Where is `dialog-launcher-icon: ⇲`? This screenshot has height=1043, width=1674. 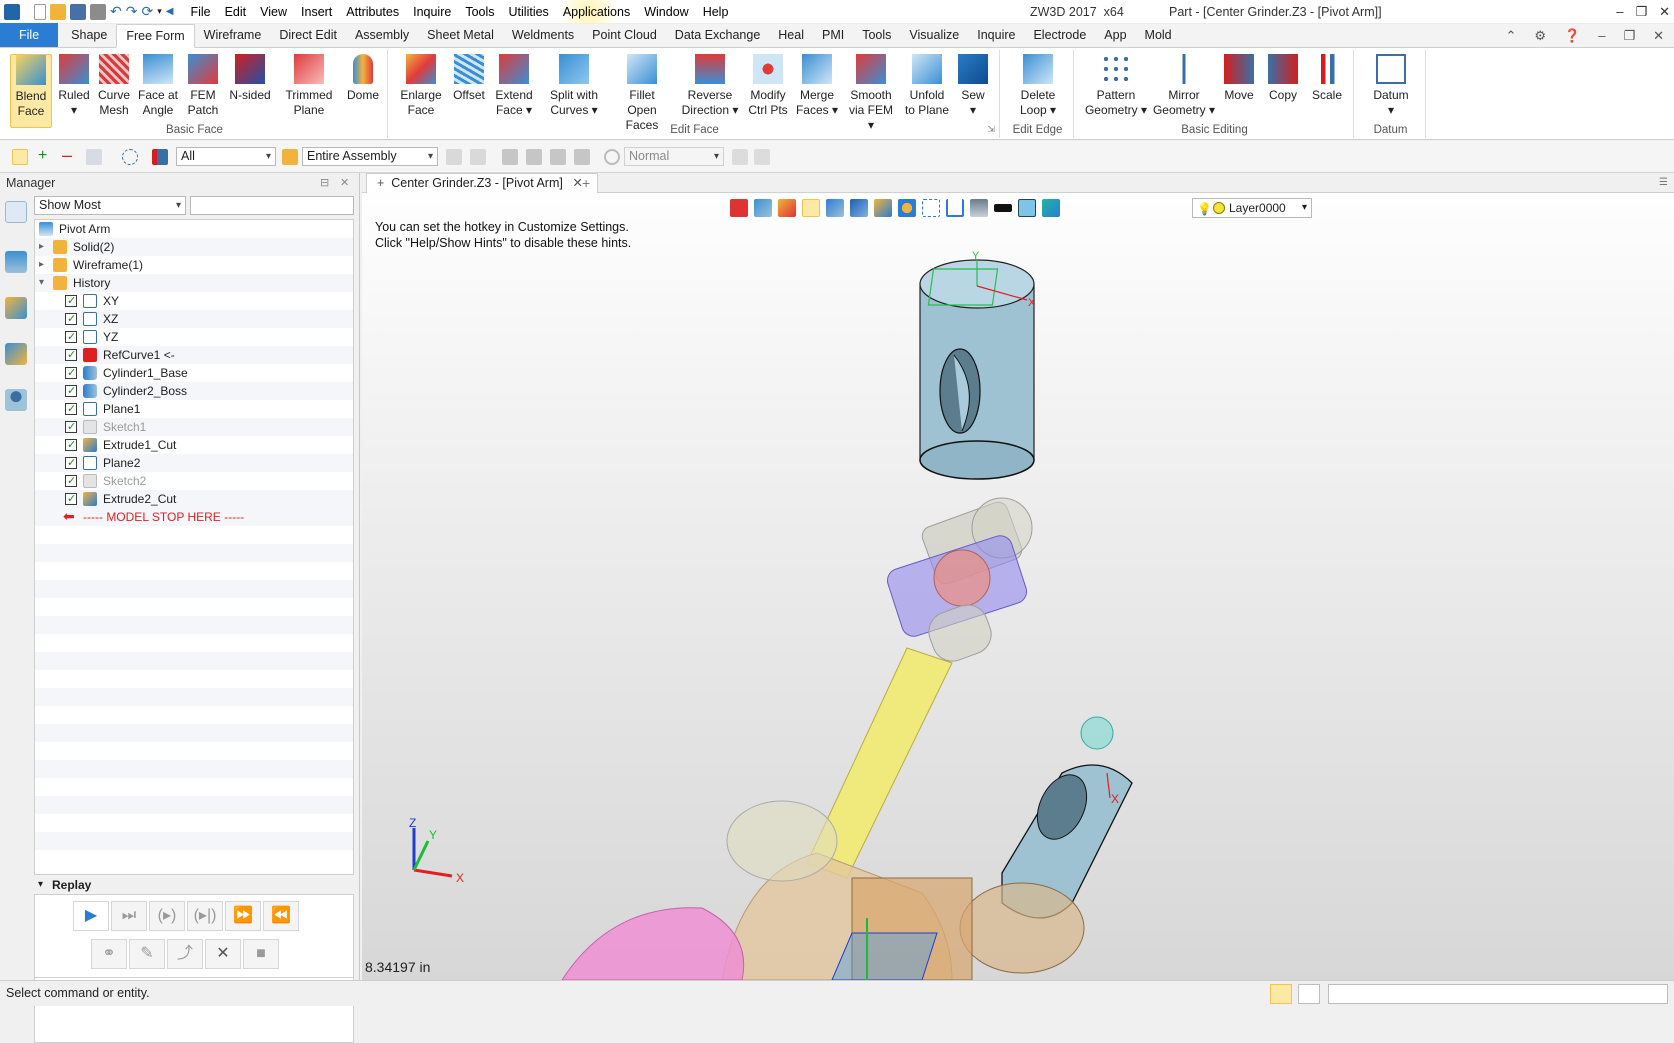
dialog-launcher-icon: ⇲ is located at coordinates (991, 129).